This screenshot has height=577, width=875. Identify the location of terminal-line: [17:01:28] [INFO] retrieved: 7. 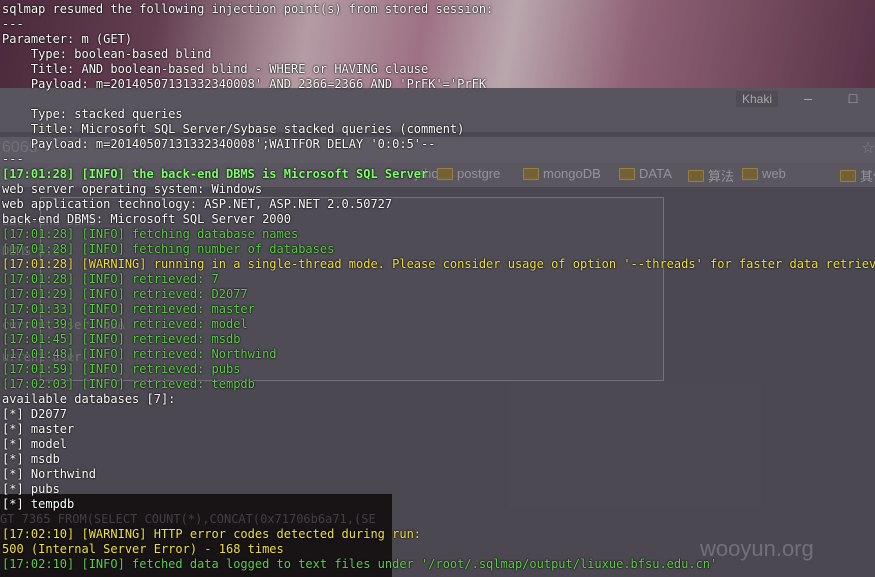
(110, 279).